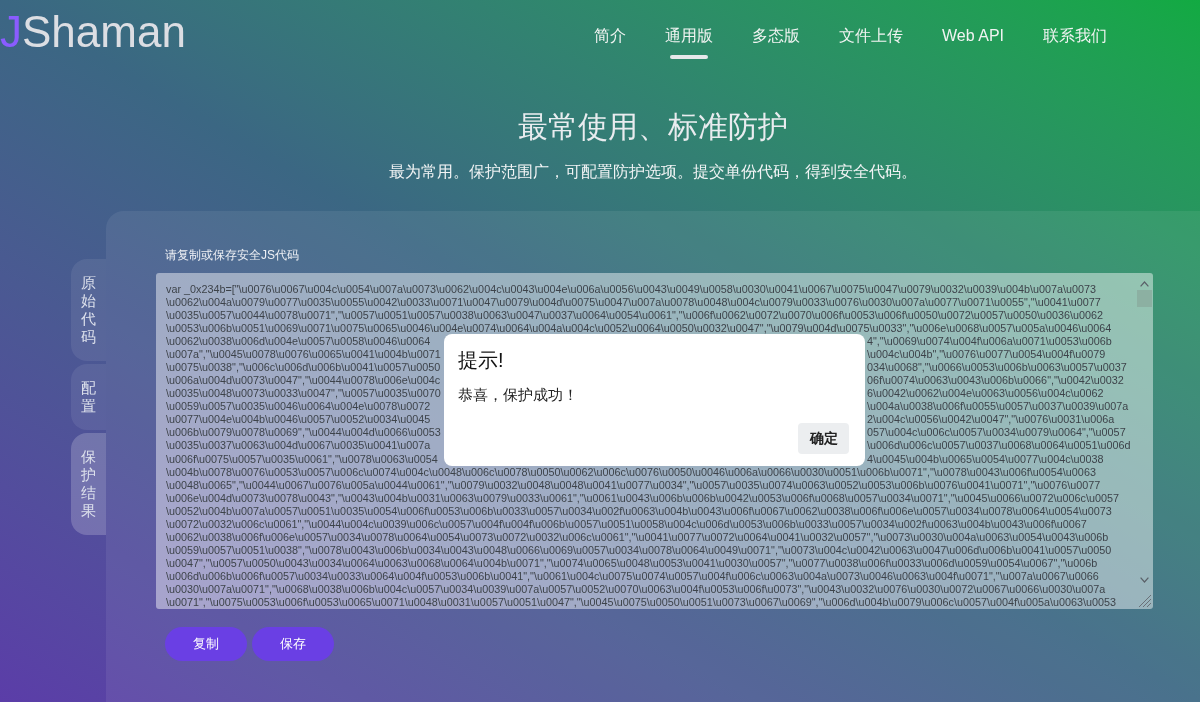 This screenshot has height=702, width=1200. What do you see at coordinates (518, 395) in the screenshot?
I see `dialog-message: 恭喜，保护成功！` at bounding box center [518, 395].